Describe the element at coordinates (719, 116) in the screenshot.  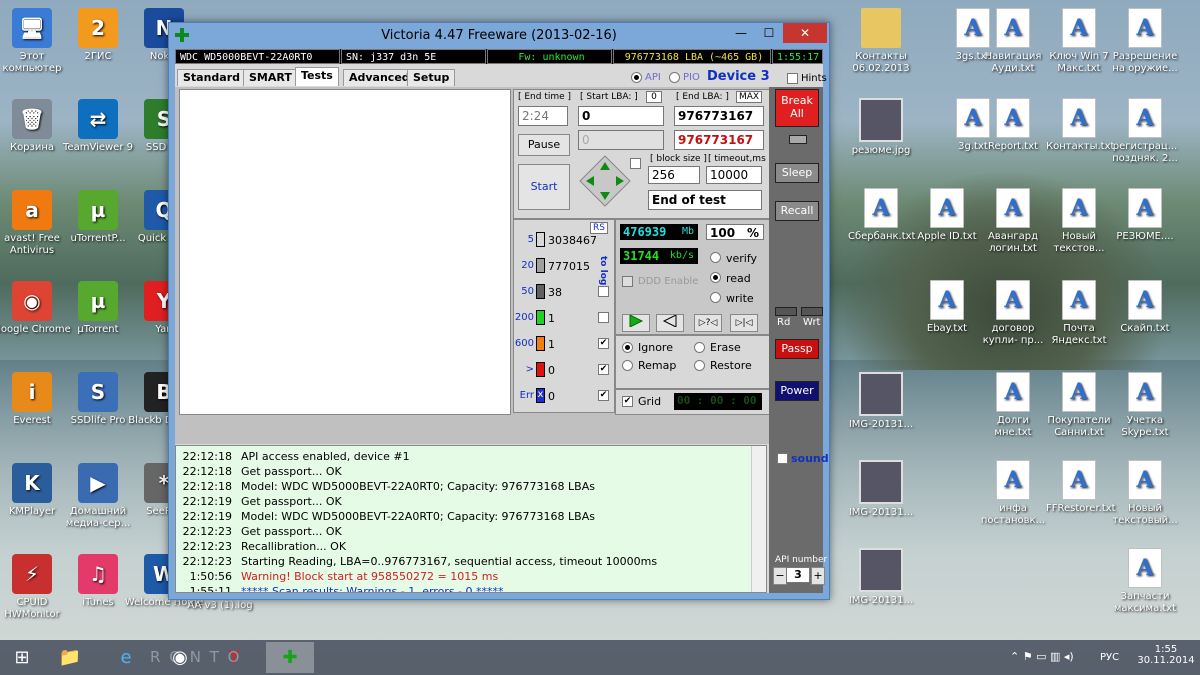
I see `end-lba-field: 976773167` at that location.